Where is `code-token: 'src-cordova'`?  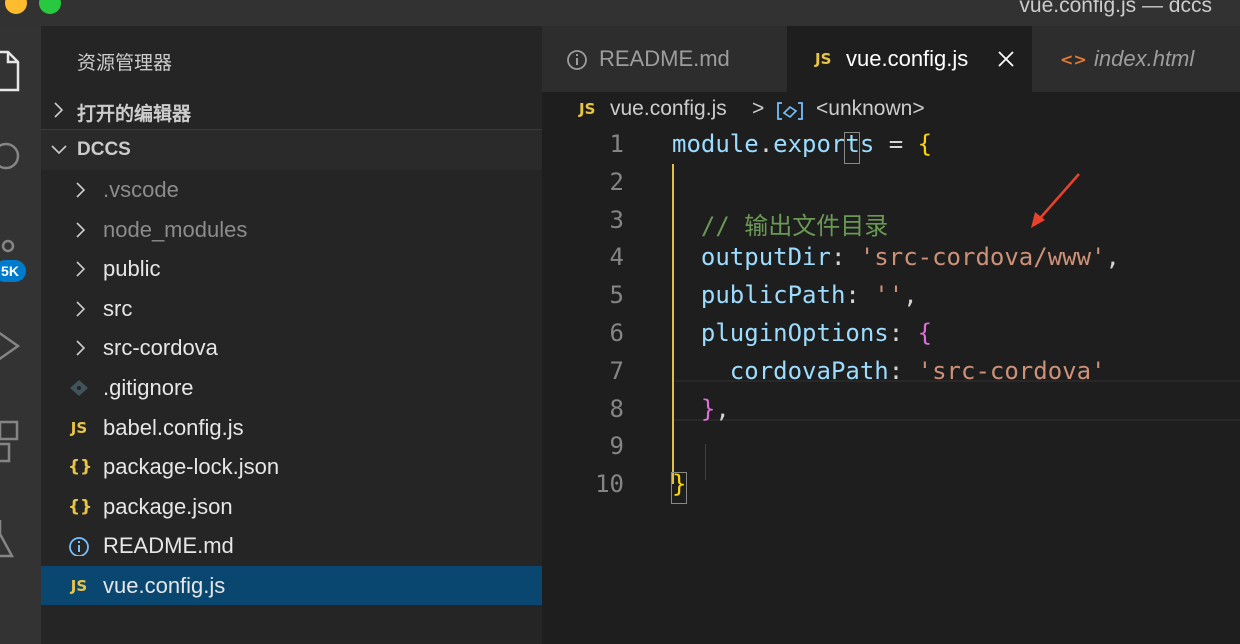
code-token: 'src-cordova' is located at coordinates (1011, 370).